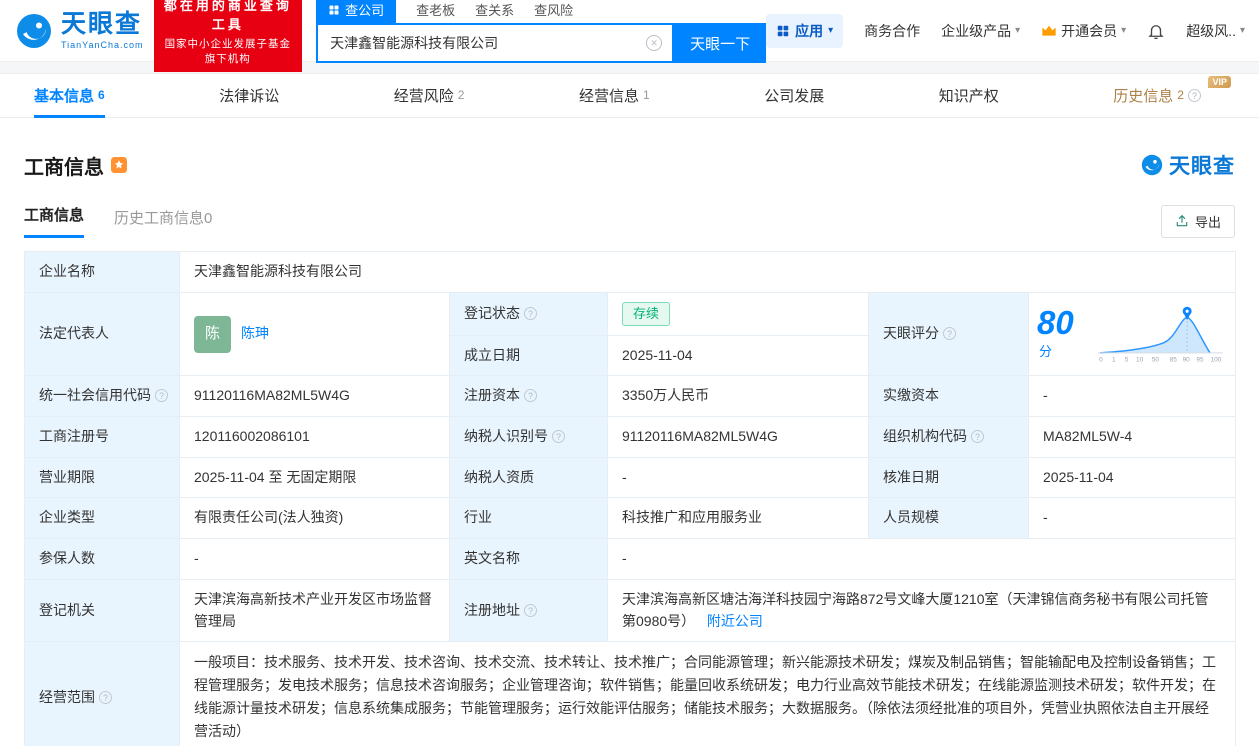 The width and height of the screenshot is (1259, 746). Describe the element at coordinates (629, 221) in the screenshot. I see `subtab-row: 工商信息 历史工商信息0 导出` at that location.